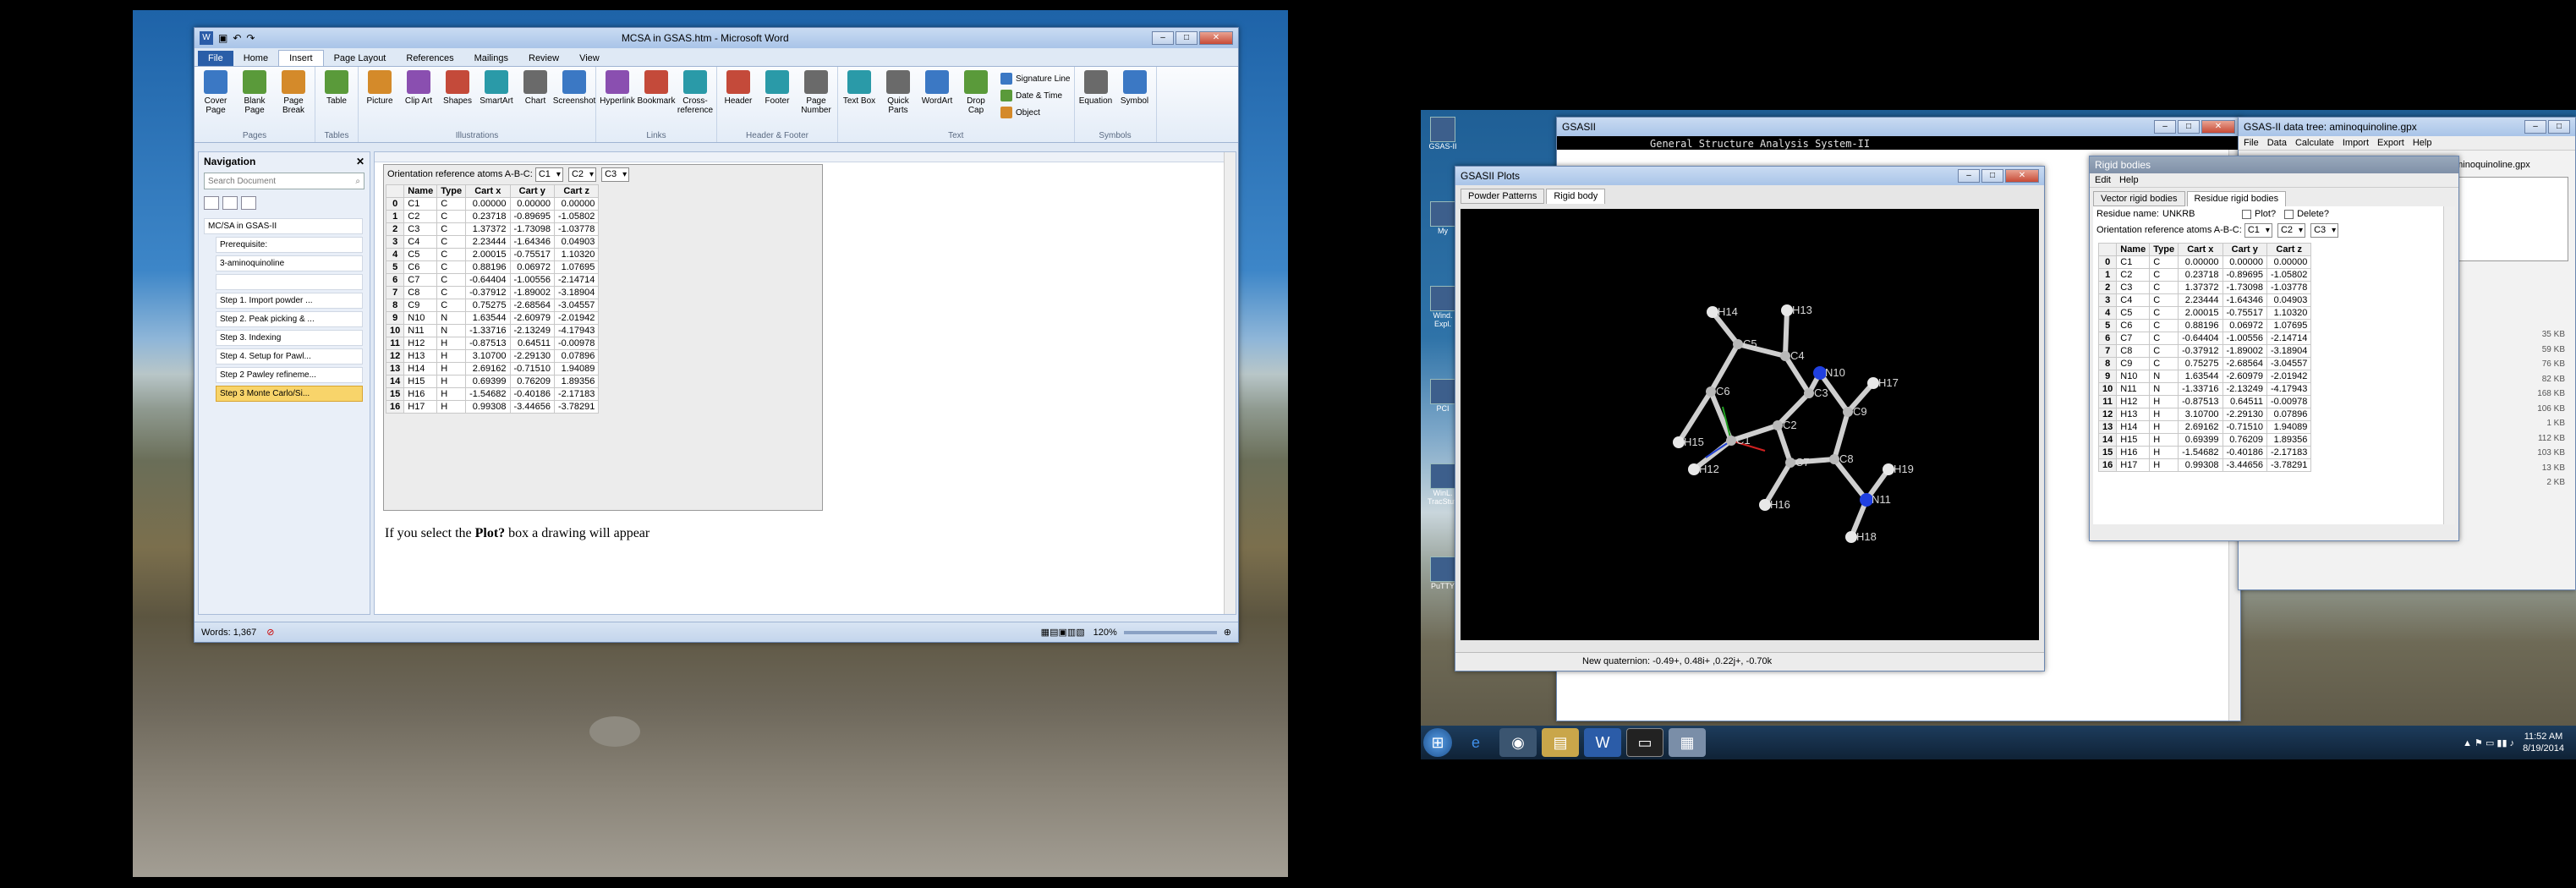 Image resolution: width=2576 pixels, height=888 pixels. I want to click on table-cell: H13, so click(2133, 414).